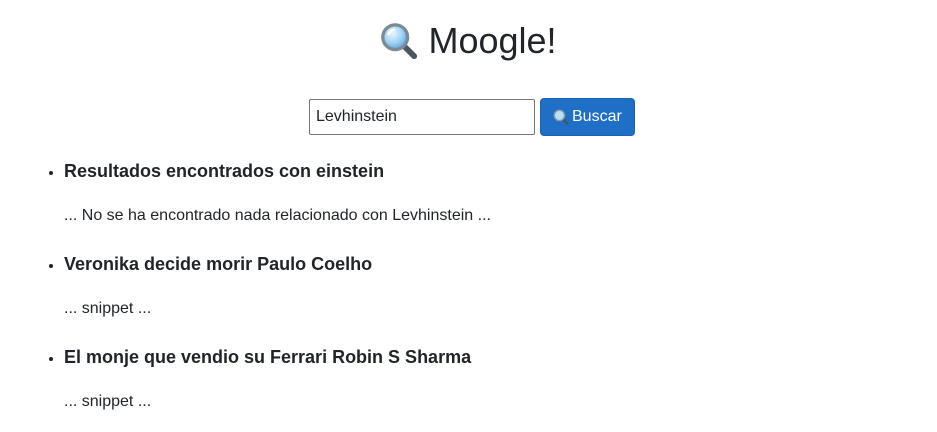 The image size is (937, 432). What do you see at coordinates (492, 40) in the screenshot?
I see `page-title: Moogle!` at bounding box center [492, 40].